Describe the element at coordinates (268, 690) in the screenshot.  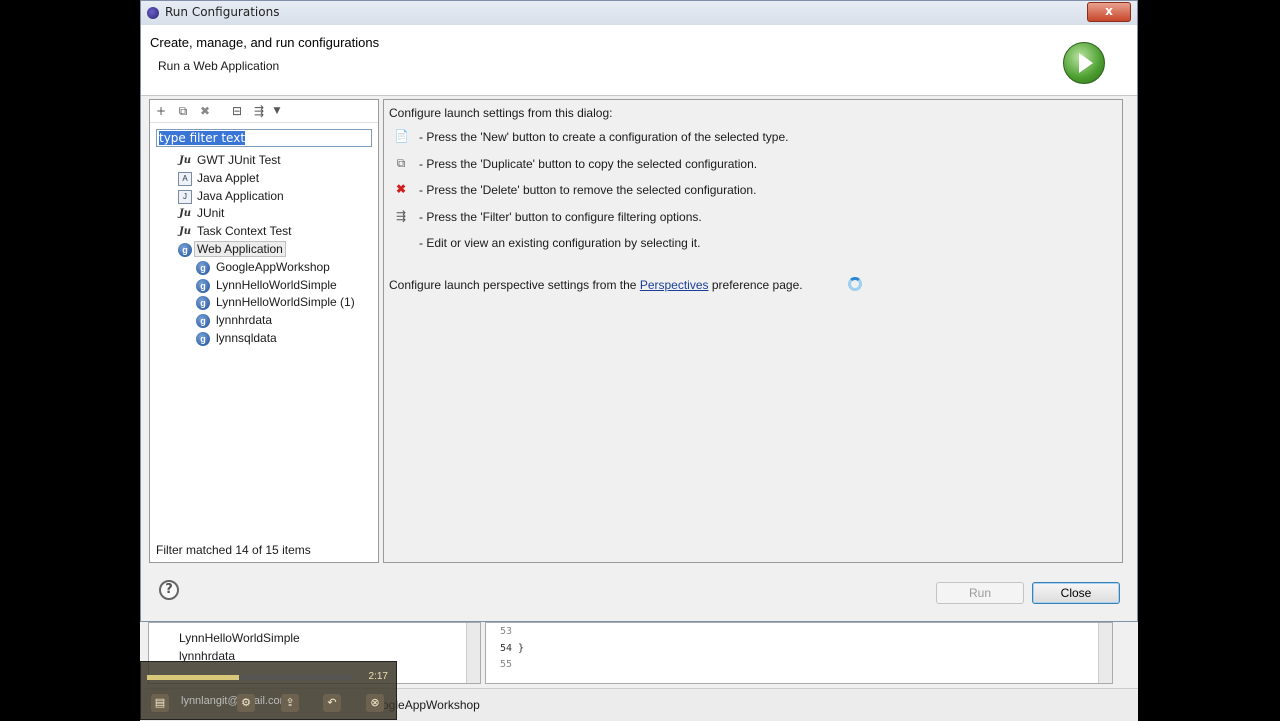
I see `video-player-overlay: 2:17 lynnlangit@gmail.com ▤ ⚙ ⇪ ↶ ⊗` at that location.